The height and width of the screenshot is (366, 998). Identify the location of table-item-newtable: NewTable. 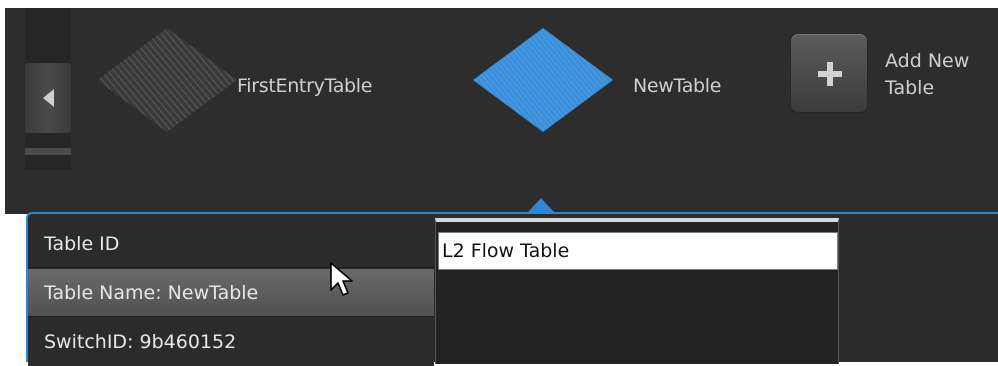
(618, 84).